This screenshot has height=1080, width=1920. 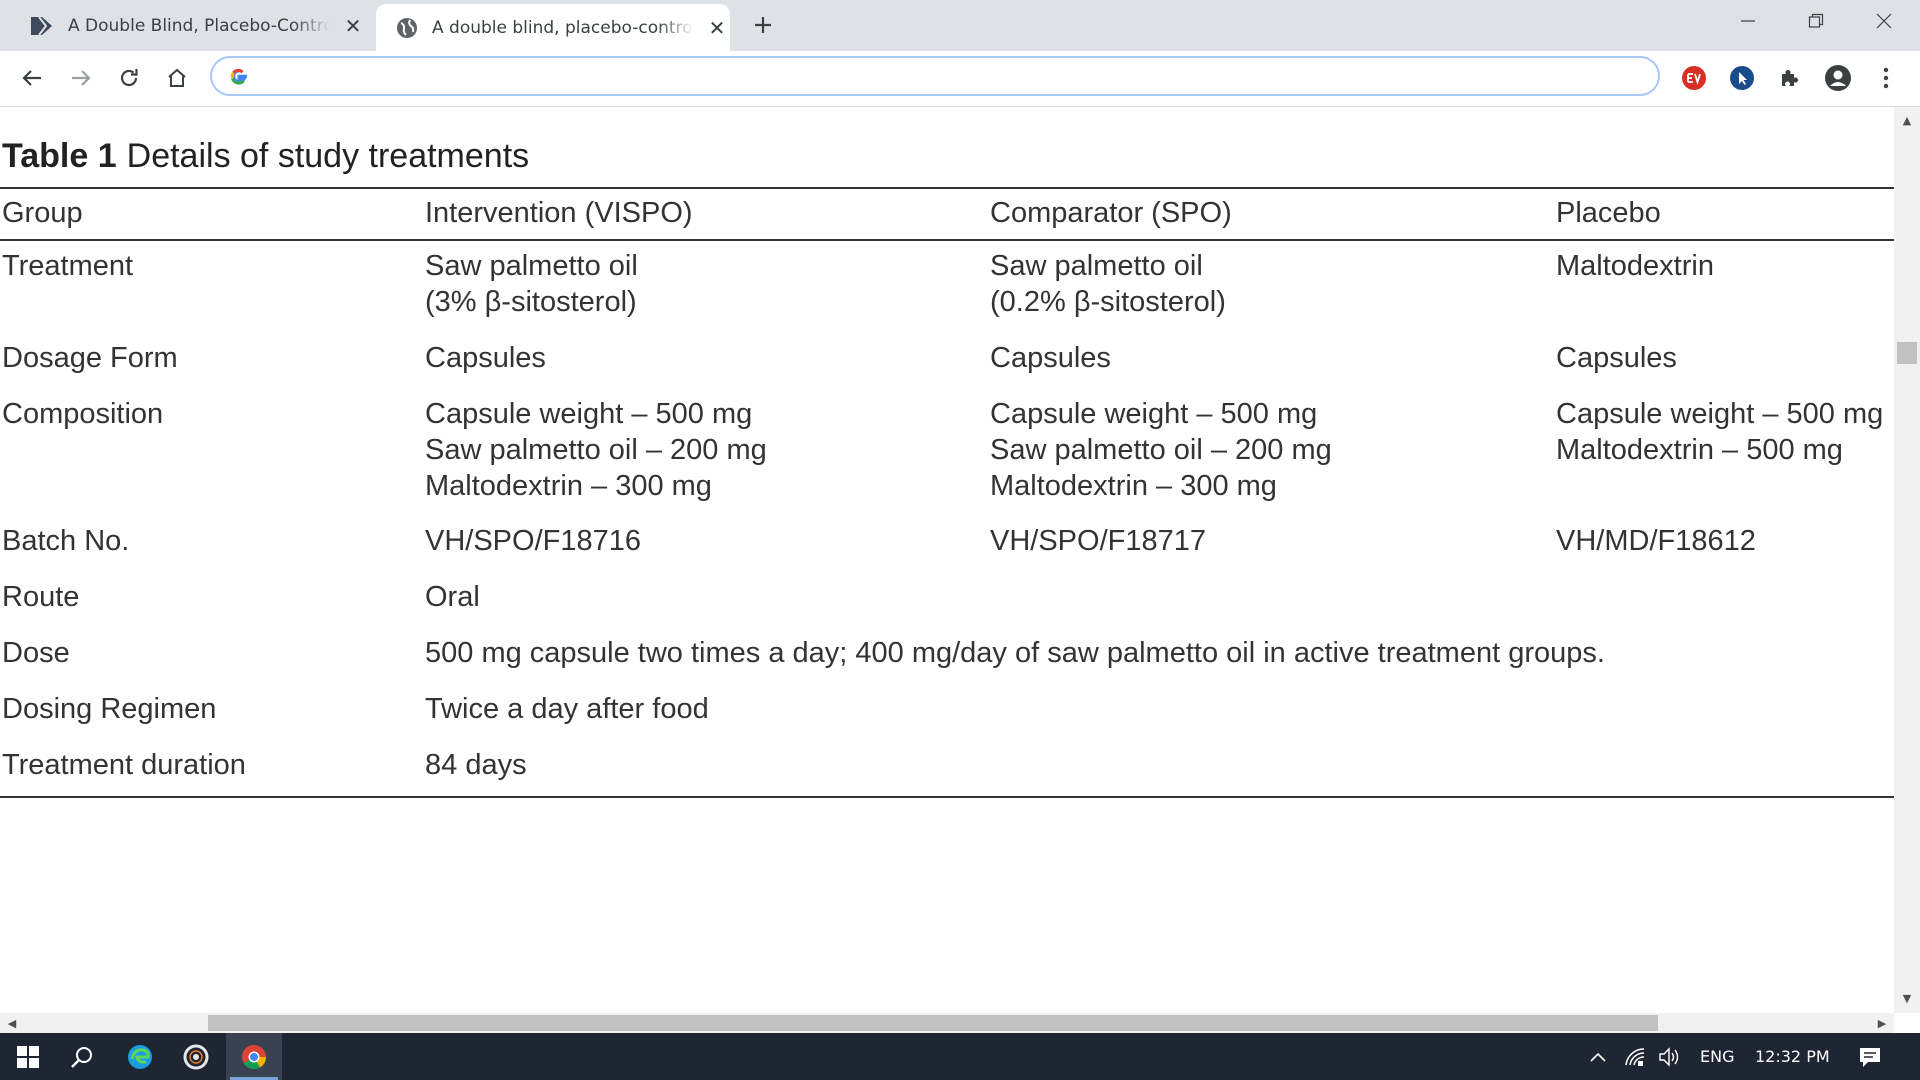 What do you see at coordinates (239, 76) in the screenshot?
I see `google-icon` at bounding box center [239, 76].